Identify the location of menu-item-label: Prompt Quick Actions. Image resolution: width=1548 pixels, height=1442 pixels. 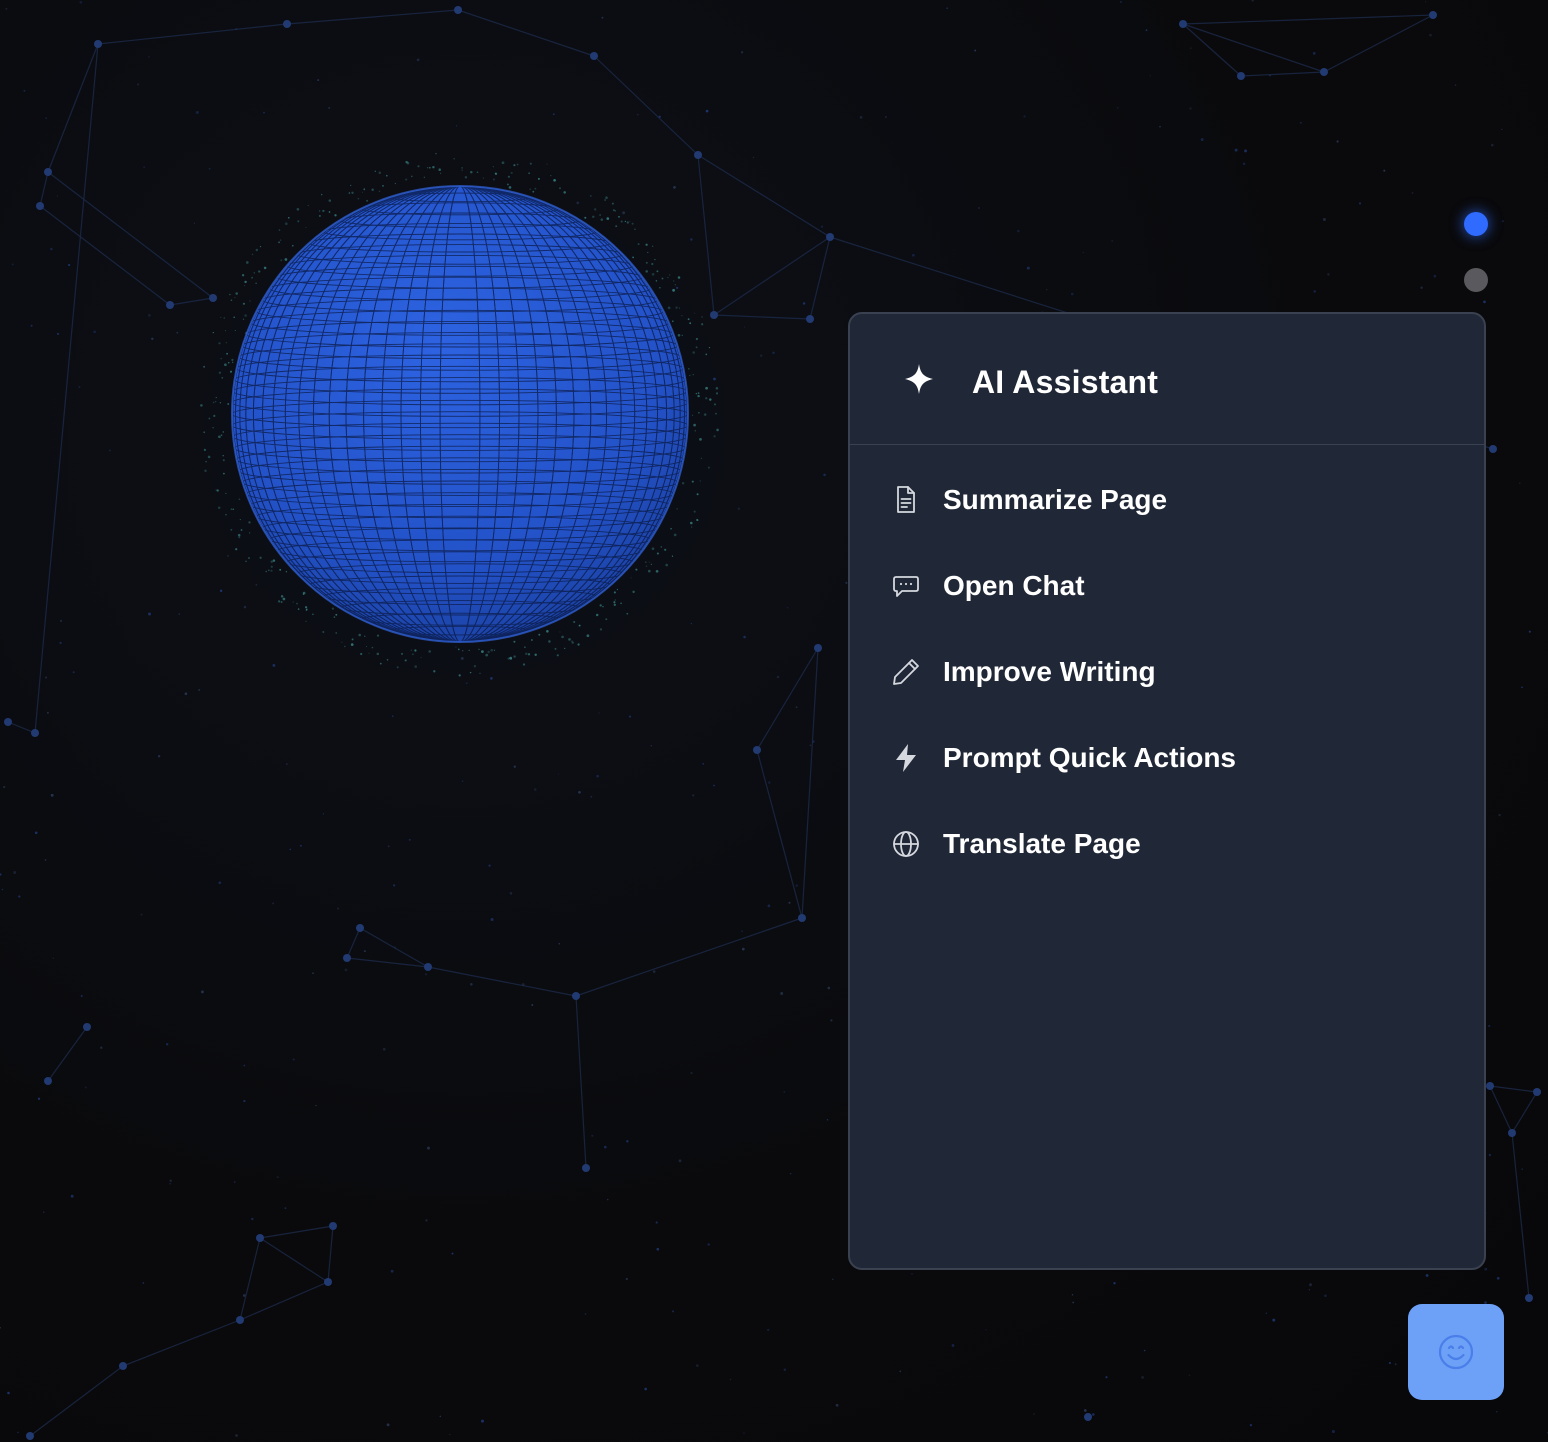
(1090, 757).